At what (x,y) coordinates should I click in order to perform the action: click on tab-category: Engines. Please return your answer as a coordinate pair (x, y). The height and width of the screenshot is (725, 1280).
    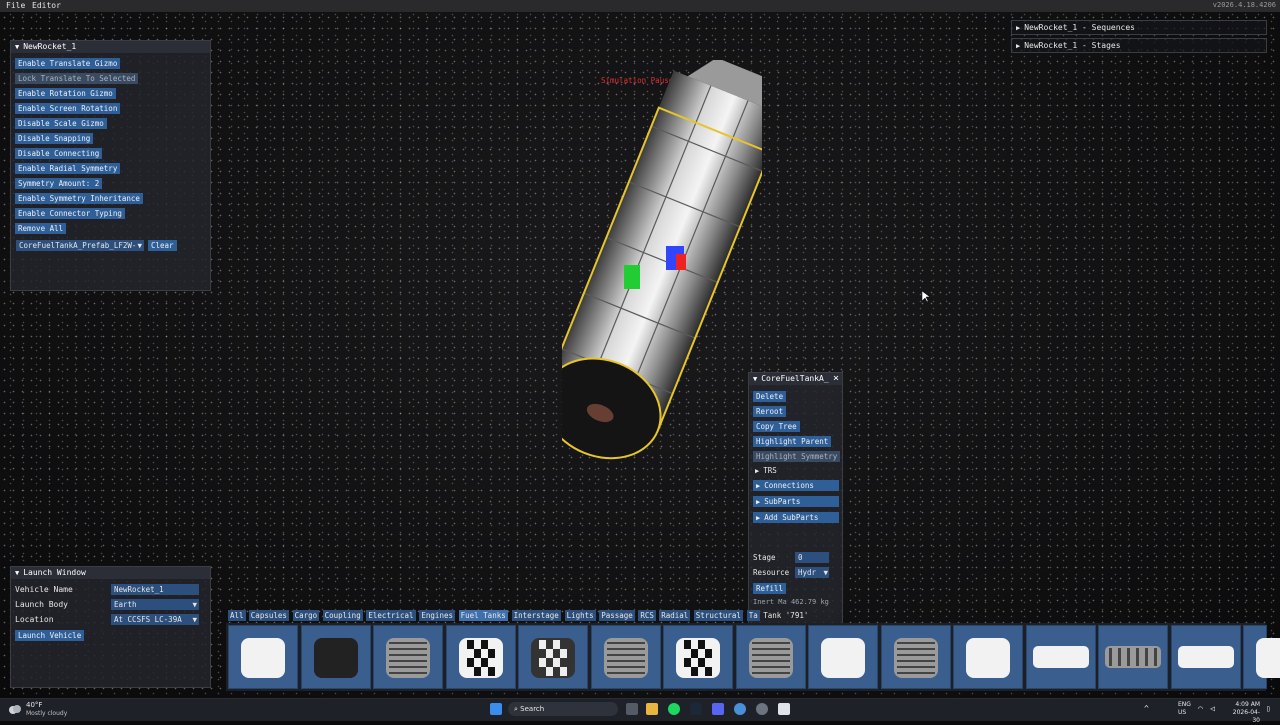
    Looking at the image, I should click on (437, 615).